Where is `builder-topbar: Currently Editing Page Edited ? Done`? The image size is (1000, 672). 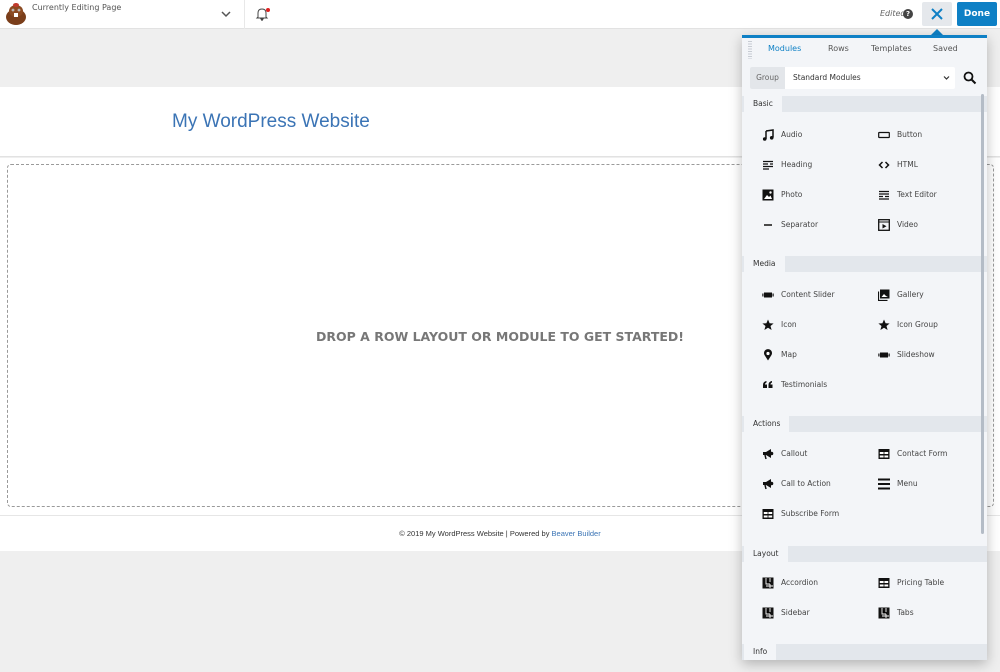 builder-topbar: Currently Editing Page Edited ? Done is located at coordinates (500, 14).